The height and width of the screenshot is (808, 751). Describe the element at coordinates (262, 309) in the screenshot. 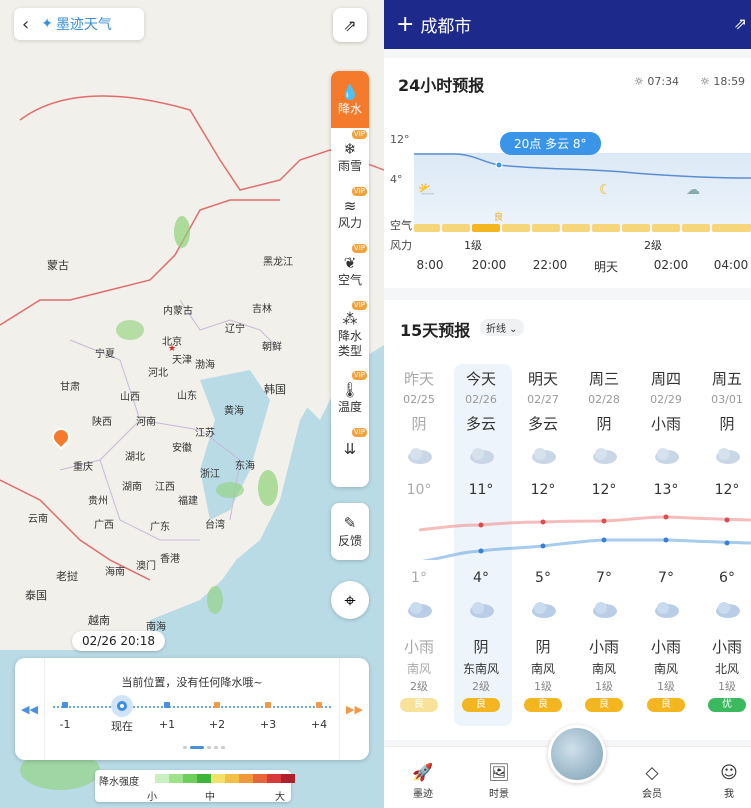

I see `map-label: 吉林` at that location.